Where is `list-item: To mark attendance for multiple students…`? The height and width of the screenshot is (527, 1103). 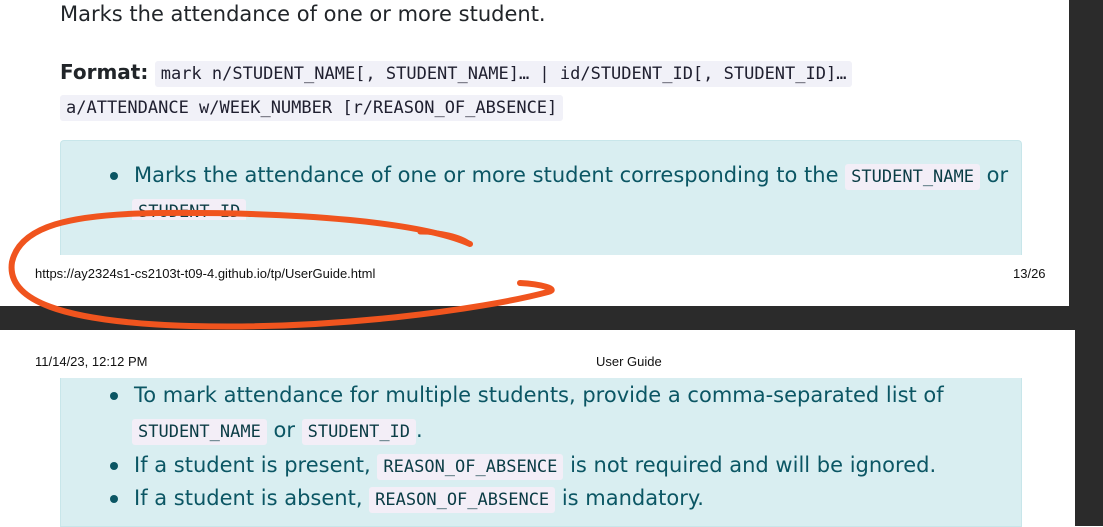 list-item: To mark attendance for multiple students… is located at coordinates (527, 395).